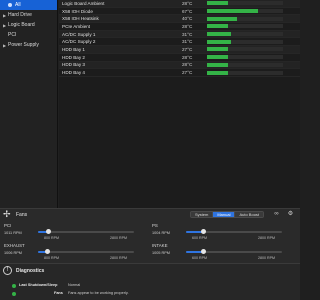 This screenshot has width=320, height=300. I want to click on sensor-row: AC/DC Supply 2 31°C, so click(179, 42).